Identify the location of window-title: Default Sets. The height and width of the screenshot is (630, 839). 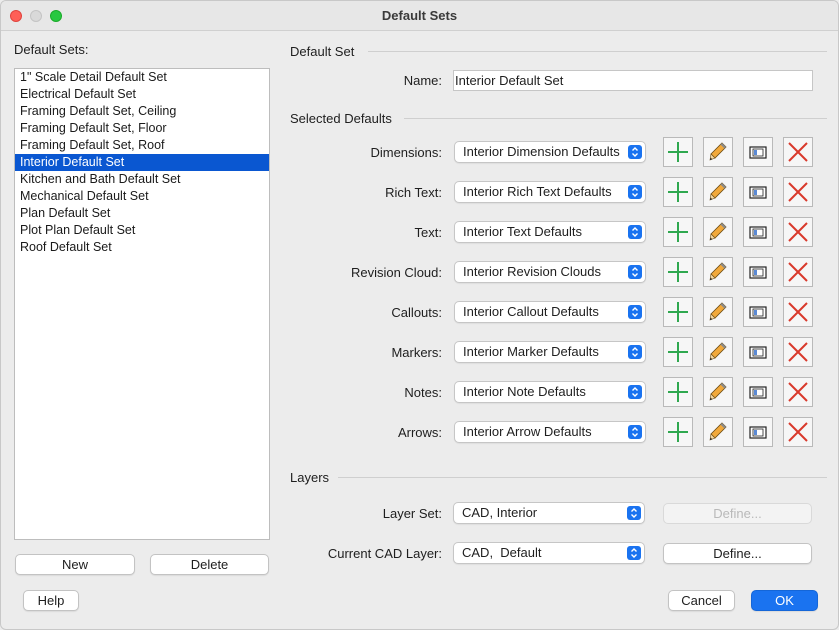
(419, 15).